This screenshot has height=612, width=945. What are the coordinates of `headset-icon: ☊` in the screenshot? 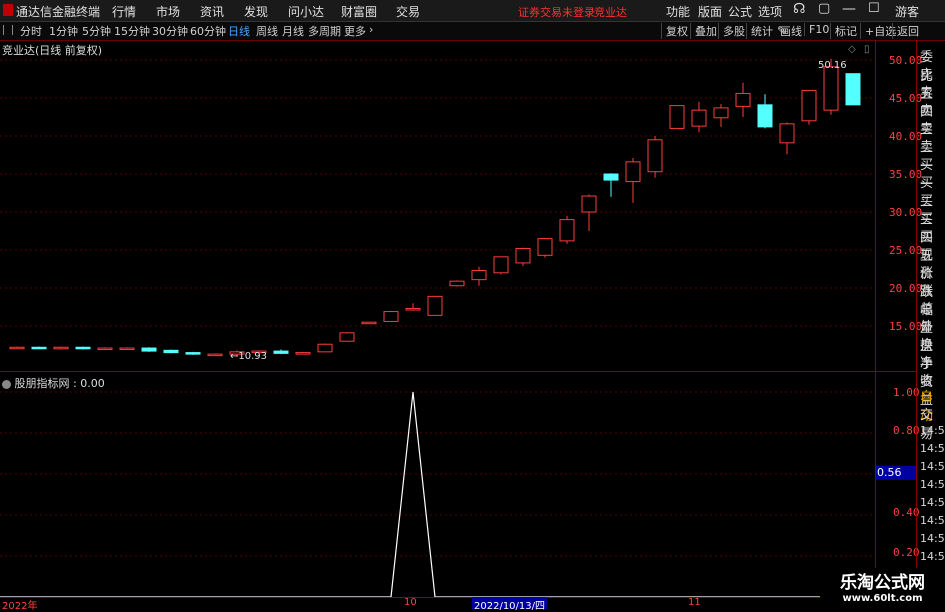 It's located at (799, 9).